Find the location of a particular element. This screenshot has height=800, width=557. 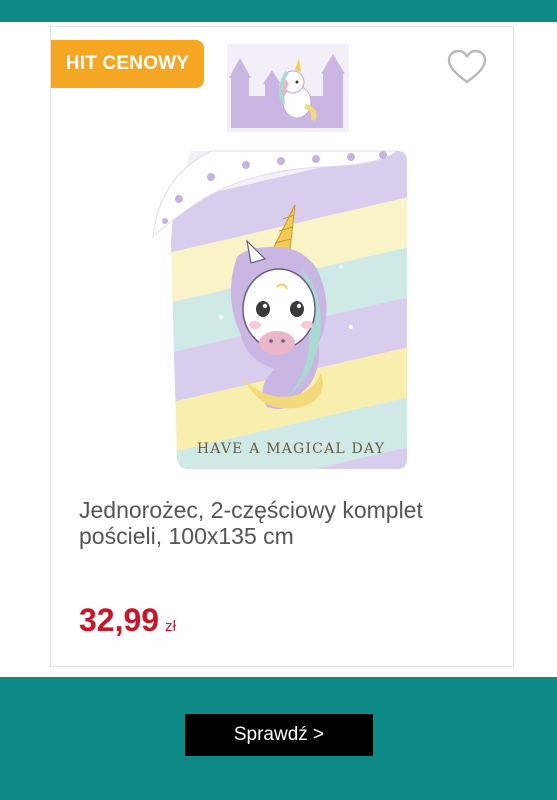

price-hit-badge: HIT CENOWY is located at coordinates (127, 64).